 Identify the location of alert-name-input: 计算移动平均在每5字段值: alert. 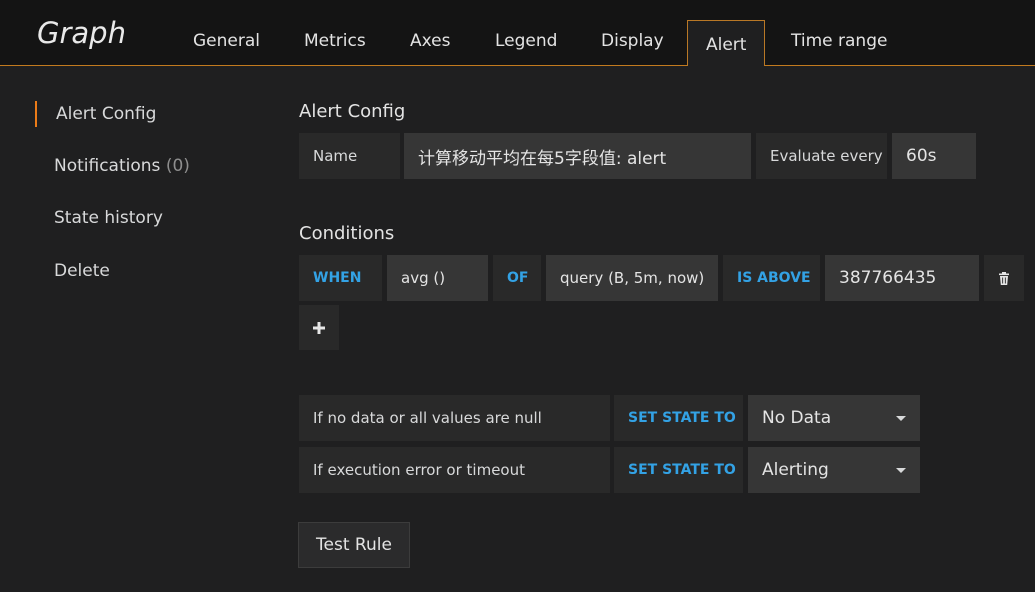
(577, 156).